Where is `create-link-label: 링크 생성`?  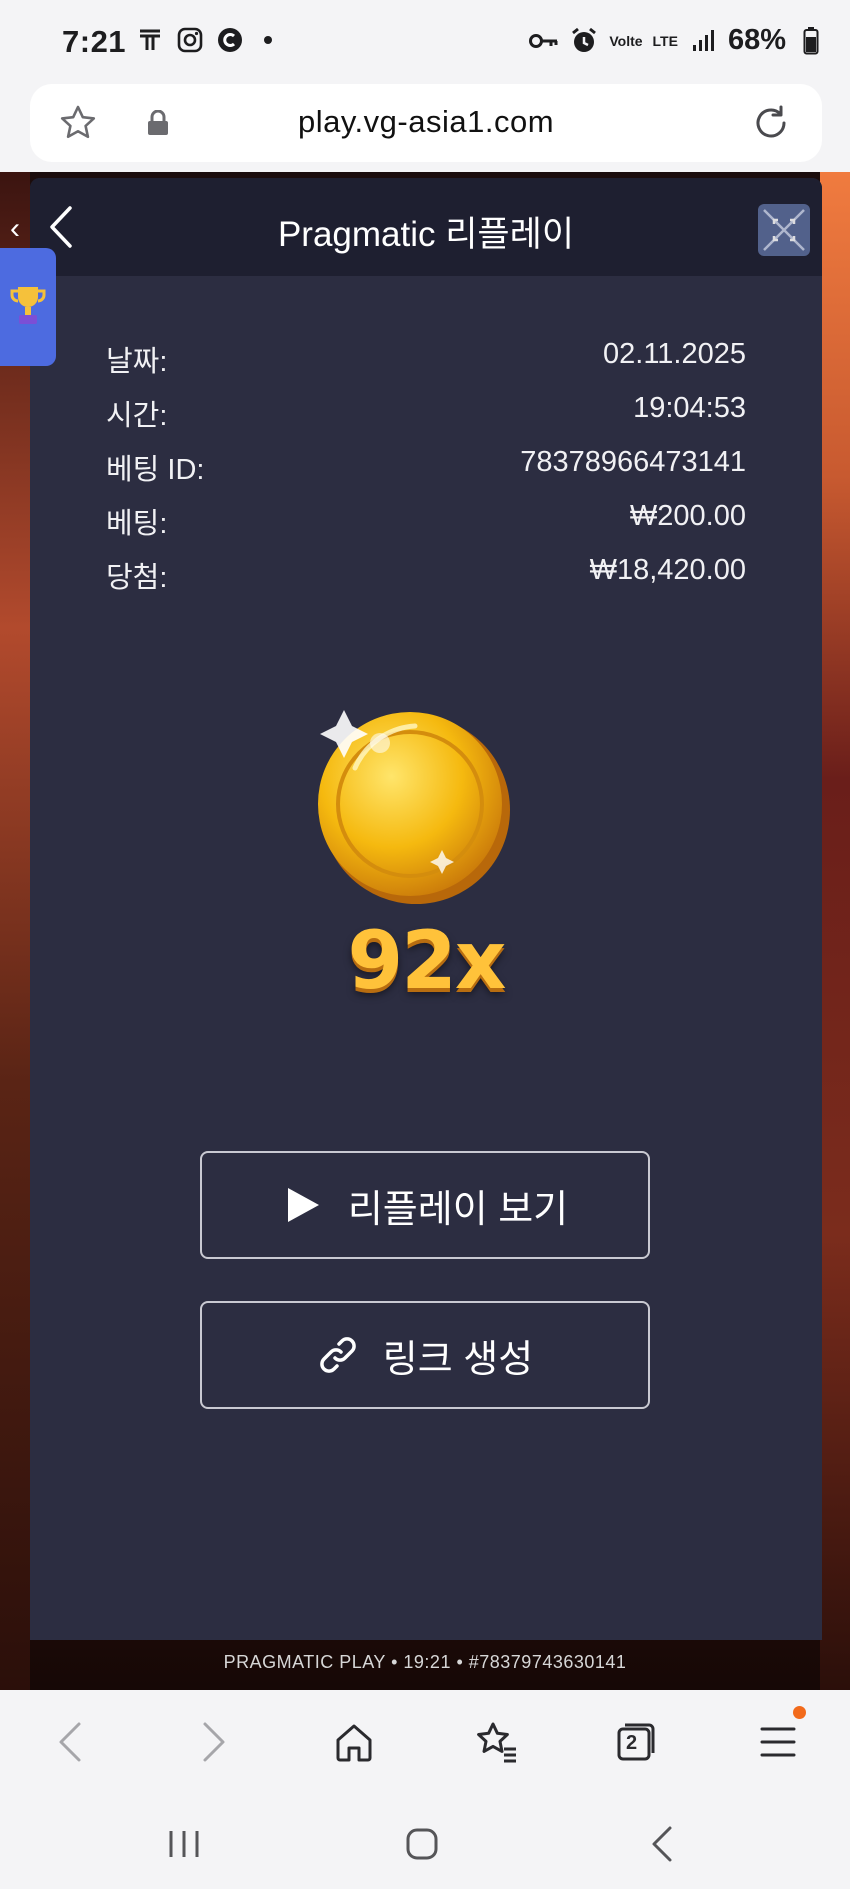 create-link-label: 링크 생성 is located at coordinates (458, 1359).